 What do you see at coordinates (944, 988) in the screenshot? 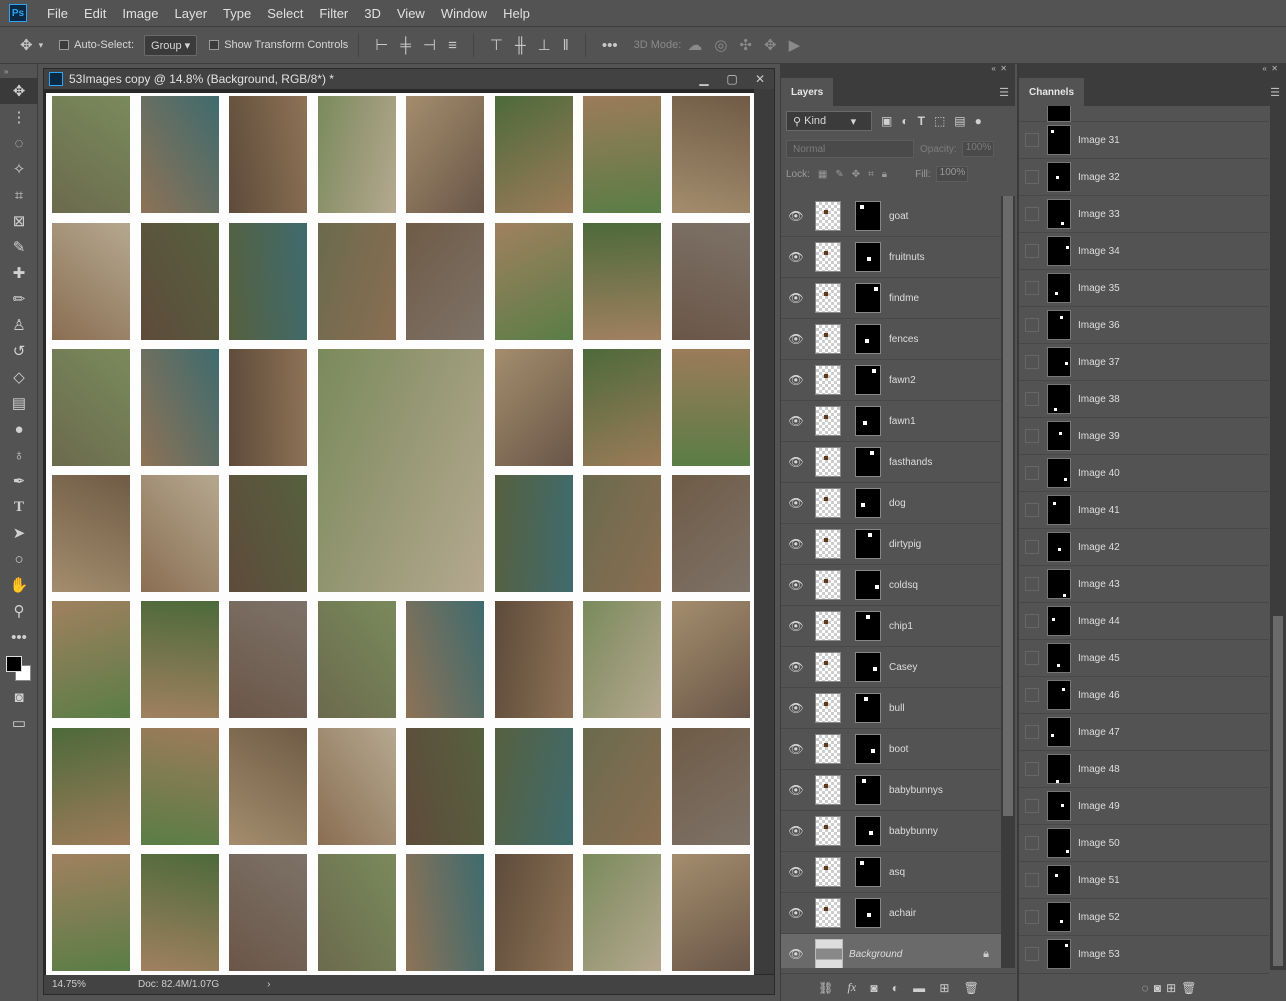
I see `new-layer-icon: ⊞` at bounding box center [944, 988].